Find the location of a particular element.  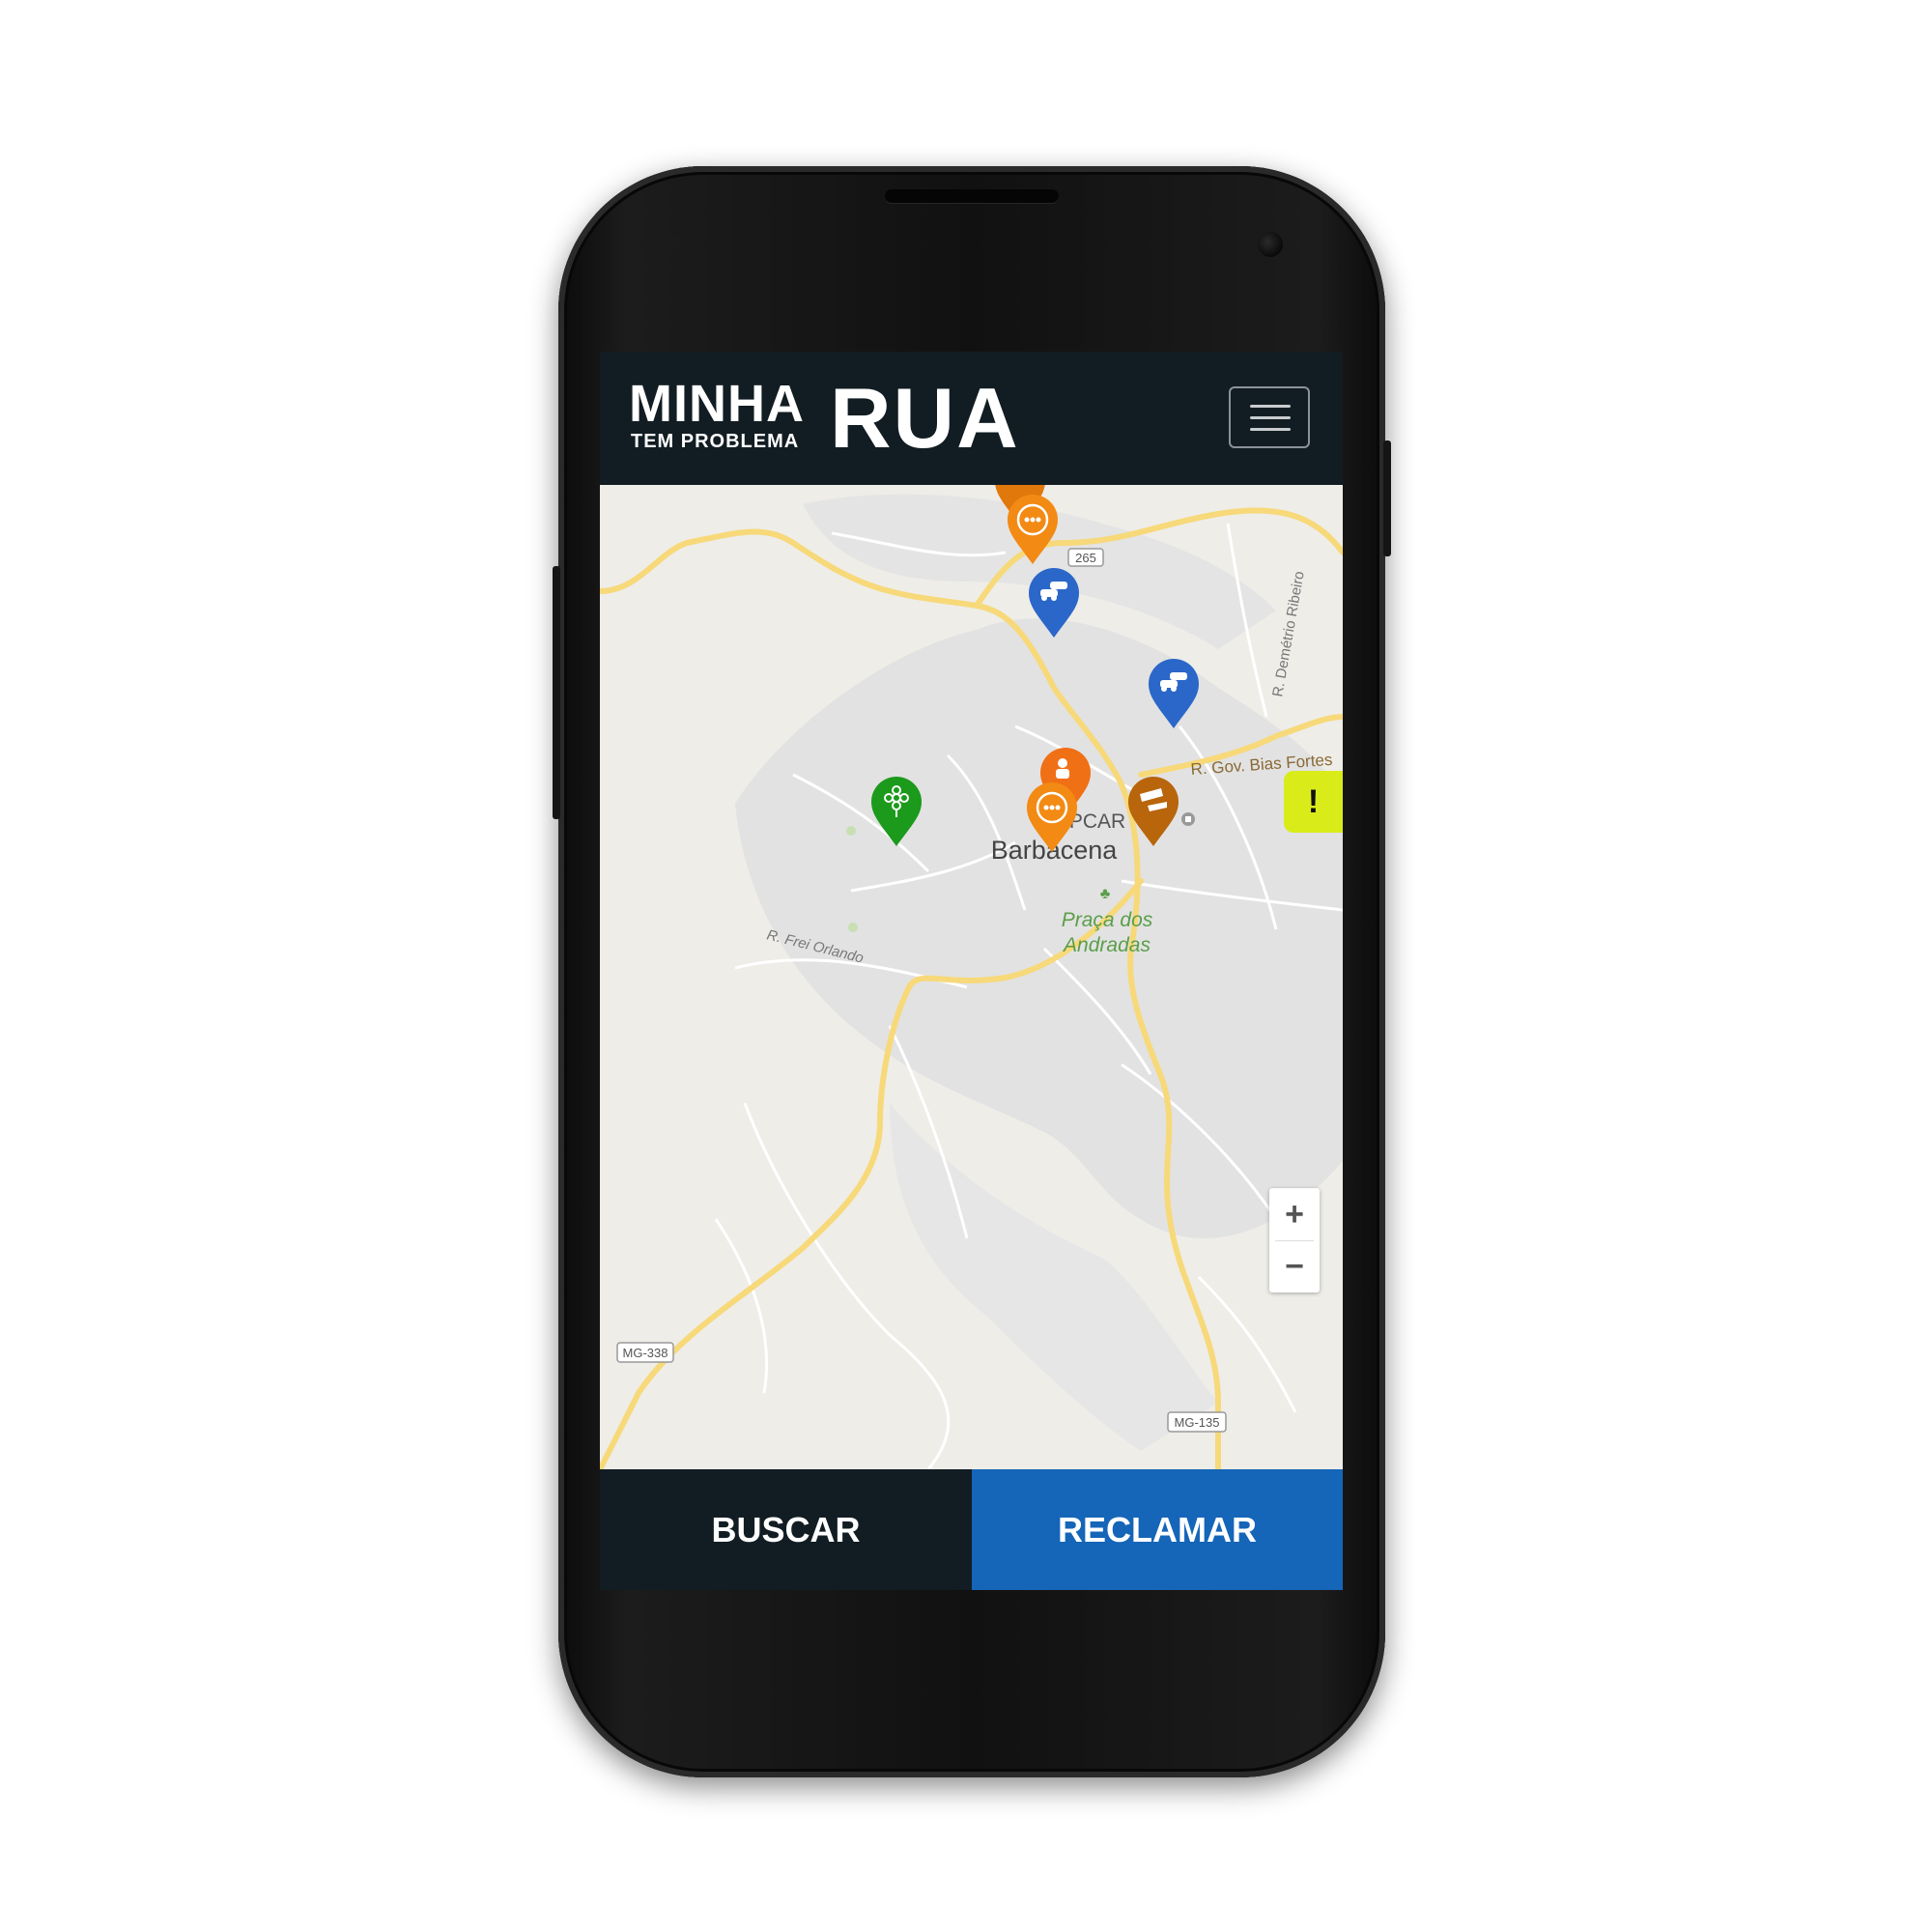

phone-sensors is located at coordinates (666, 246).